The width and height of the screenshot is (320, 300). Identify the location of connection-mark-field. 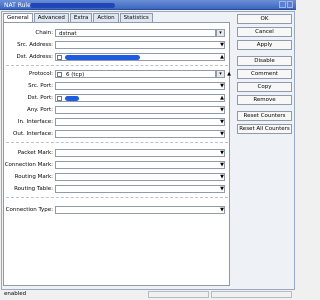
(140, 165).